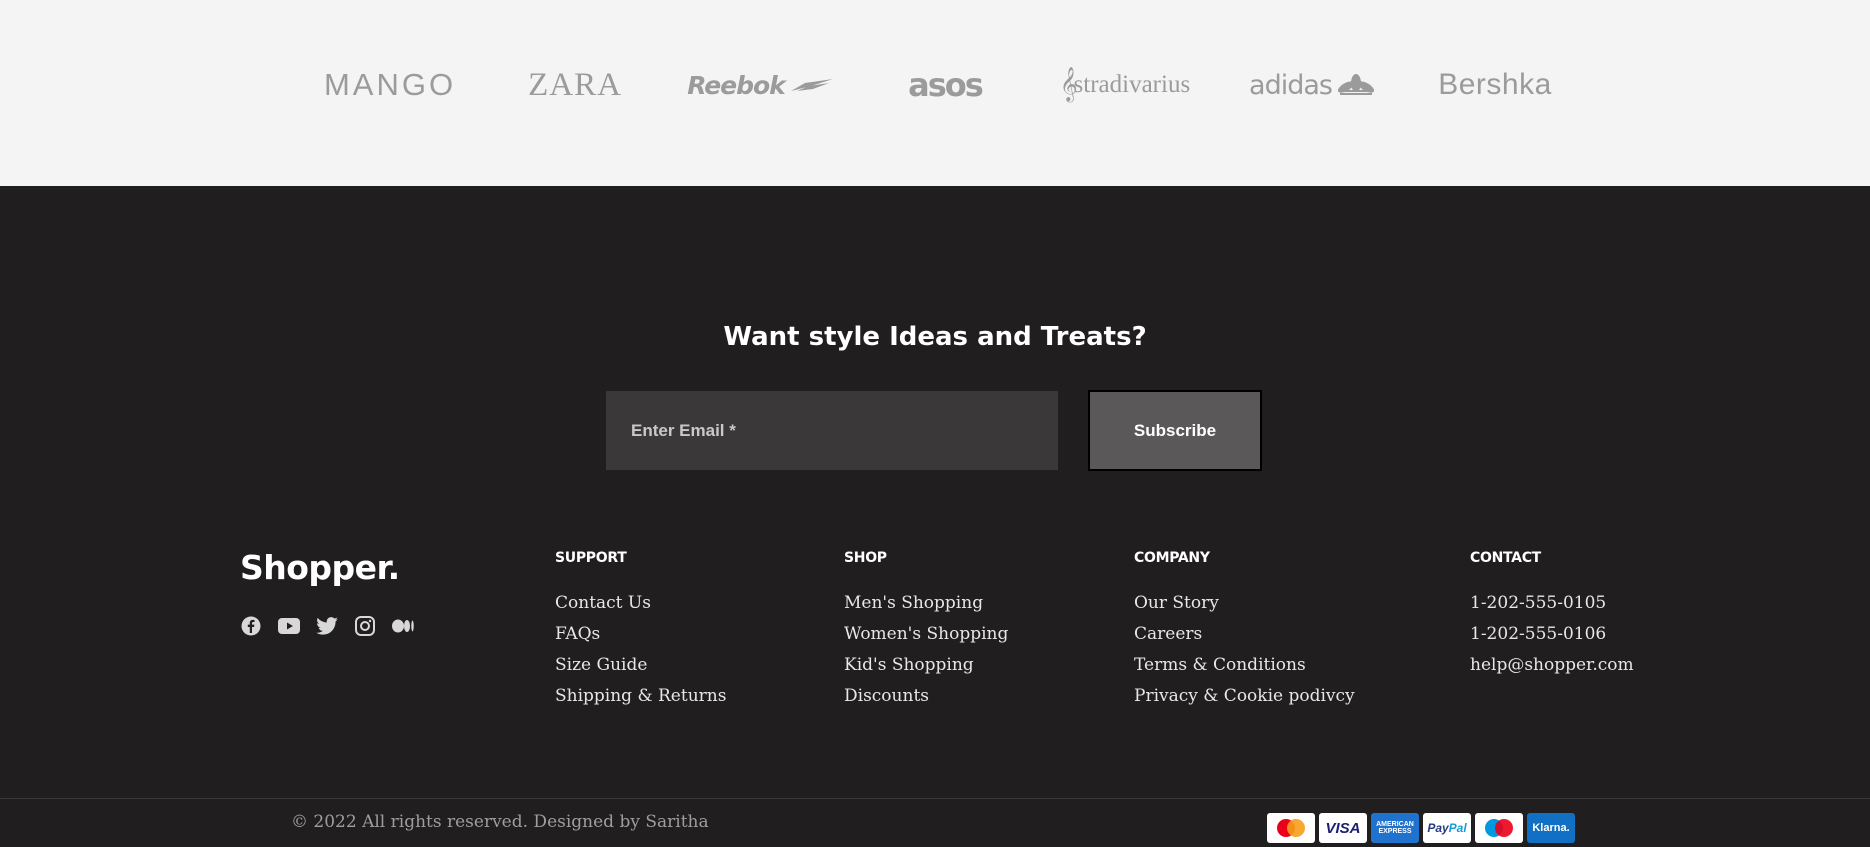 The width and height of the screenshot is (1870, 847). What do you see at coordinates (640, 696) in the screenshot?
I see `footer-link-shipping-returns: Shipping & Returns` at bounding box center [640, 696].